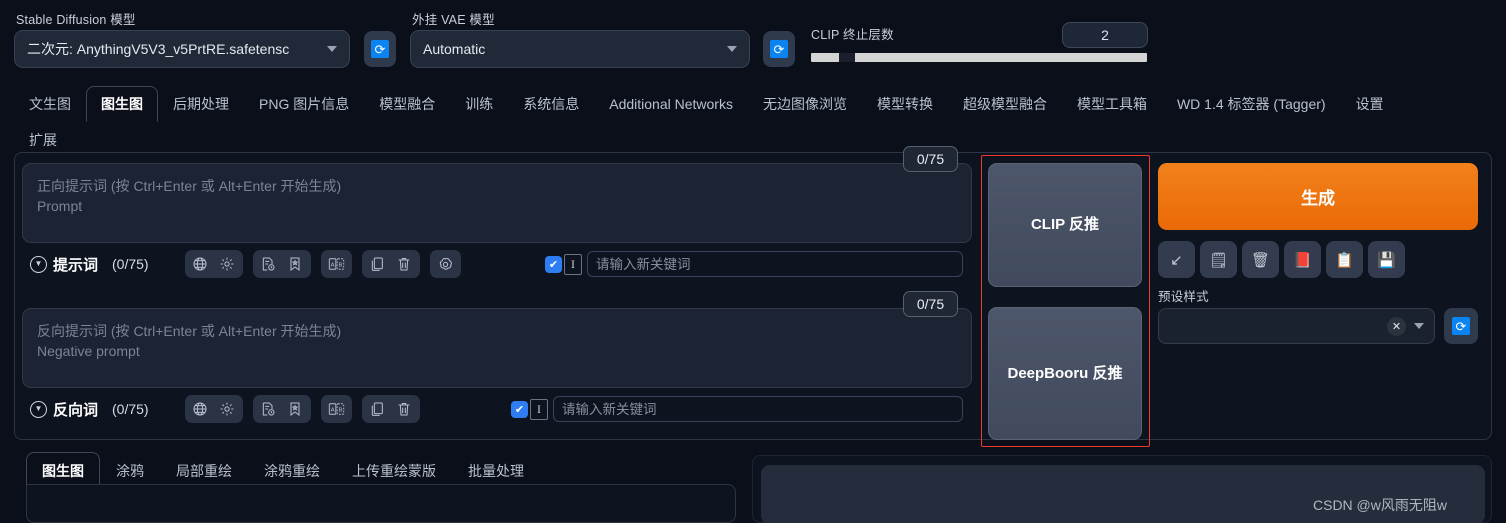 Image resolution: width=1506 pixels, height=523 pixels. I want to click on paste-icon: 🗒, so click(1218, 259).